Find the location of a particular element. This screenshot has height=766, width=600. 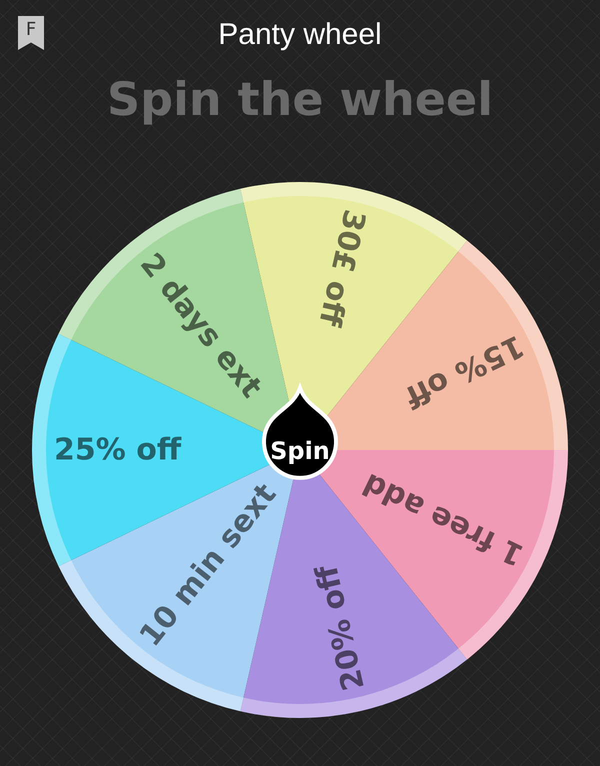

bookmark-icon: F is located at coordinates (31, 33).